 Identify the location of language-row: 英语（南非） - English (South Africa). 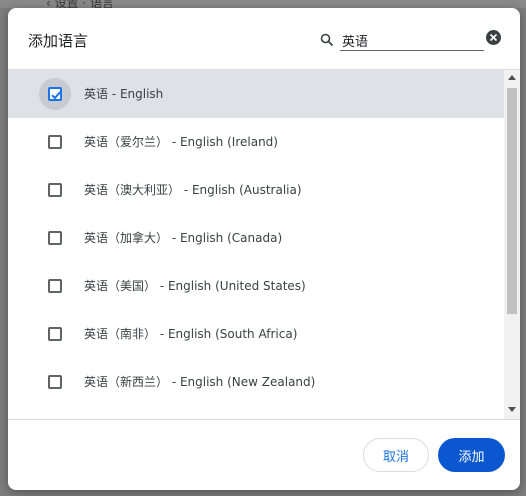
(256, 334).